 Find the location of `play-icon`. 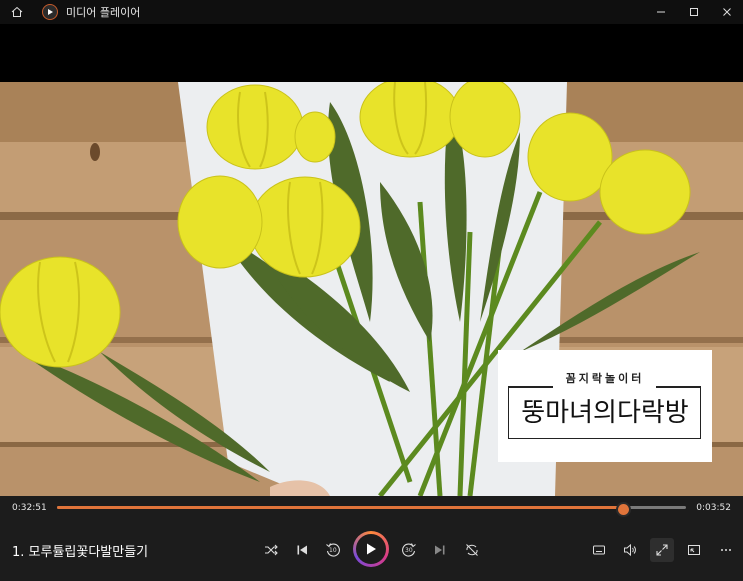

play-icon is located at coordinates (371, 549).